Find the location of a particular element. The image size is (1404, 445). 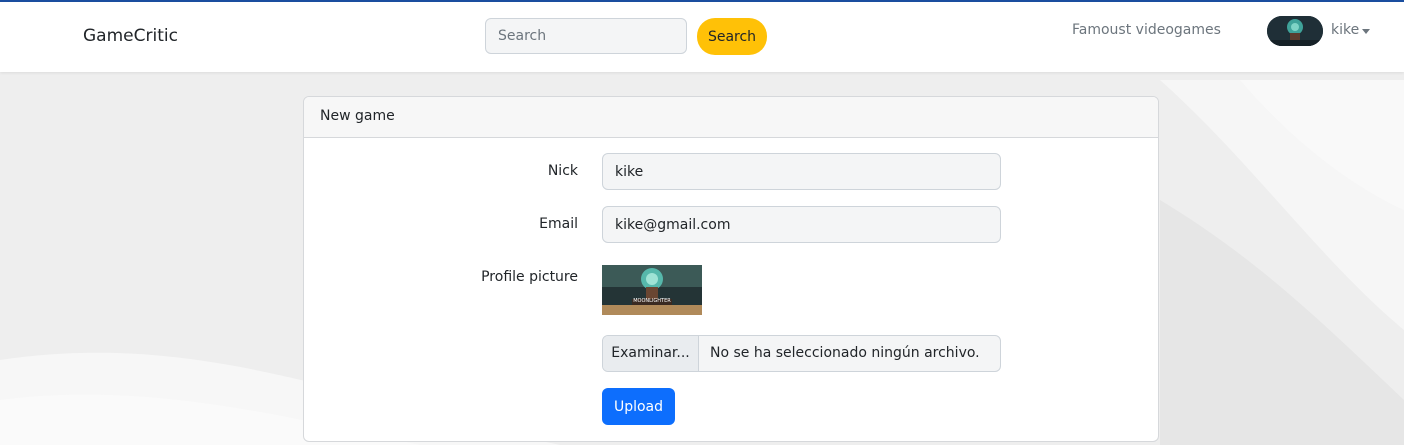

nick-label: Nick is located at coordinates (562, 171).